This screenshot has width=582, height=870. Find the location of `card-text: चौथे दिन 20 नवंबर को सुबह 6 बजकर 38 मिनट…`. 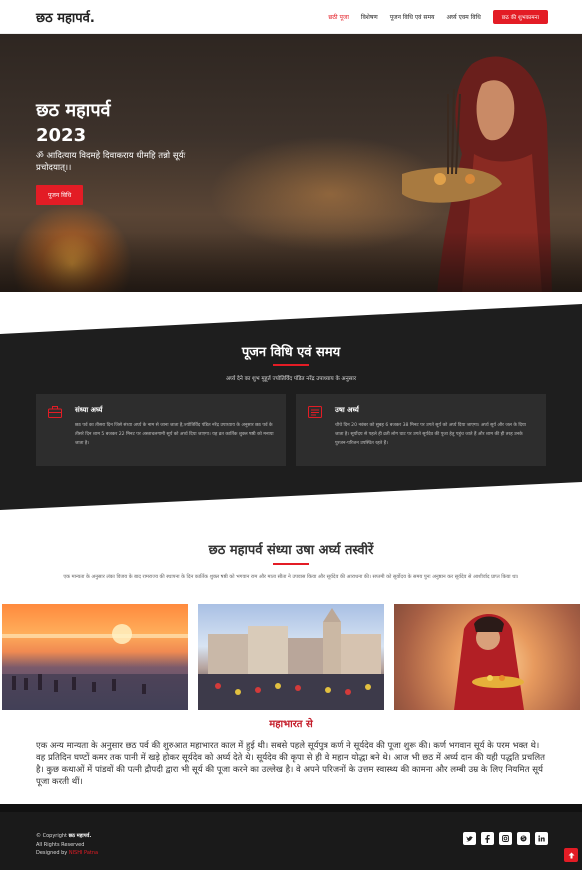

card-text: चौथे दिन 20 नवंबर को सुबह 6 बजकर 38 मिनट… is located at coordinates (430, 434).